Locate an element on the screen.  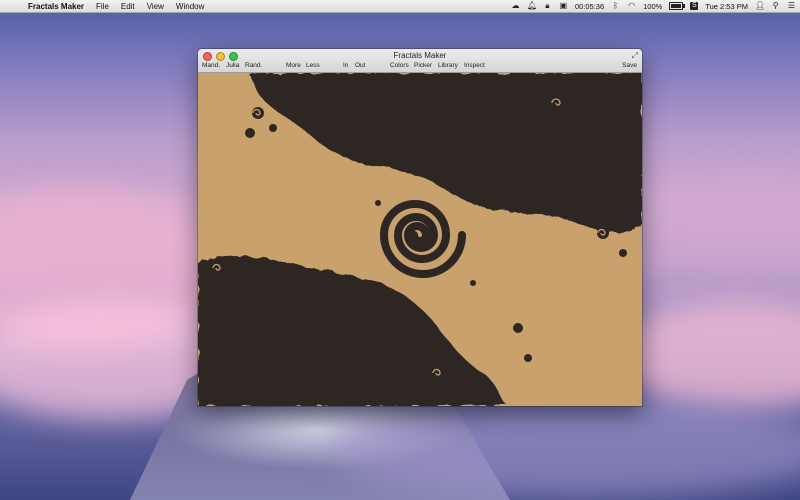
save-button: Save is located at coordinates (629, 65).